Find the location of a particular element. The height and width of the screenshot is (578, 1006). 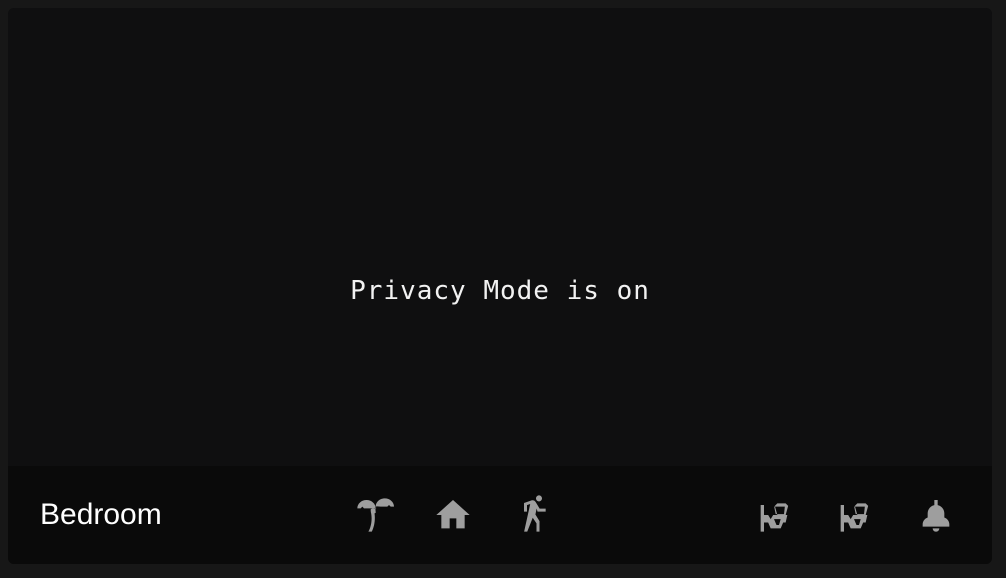

room-name: Bedroom is located at coordinates (101, 514).